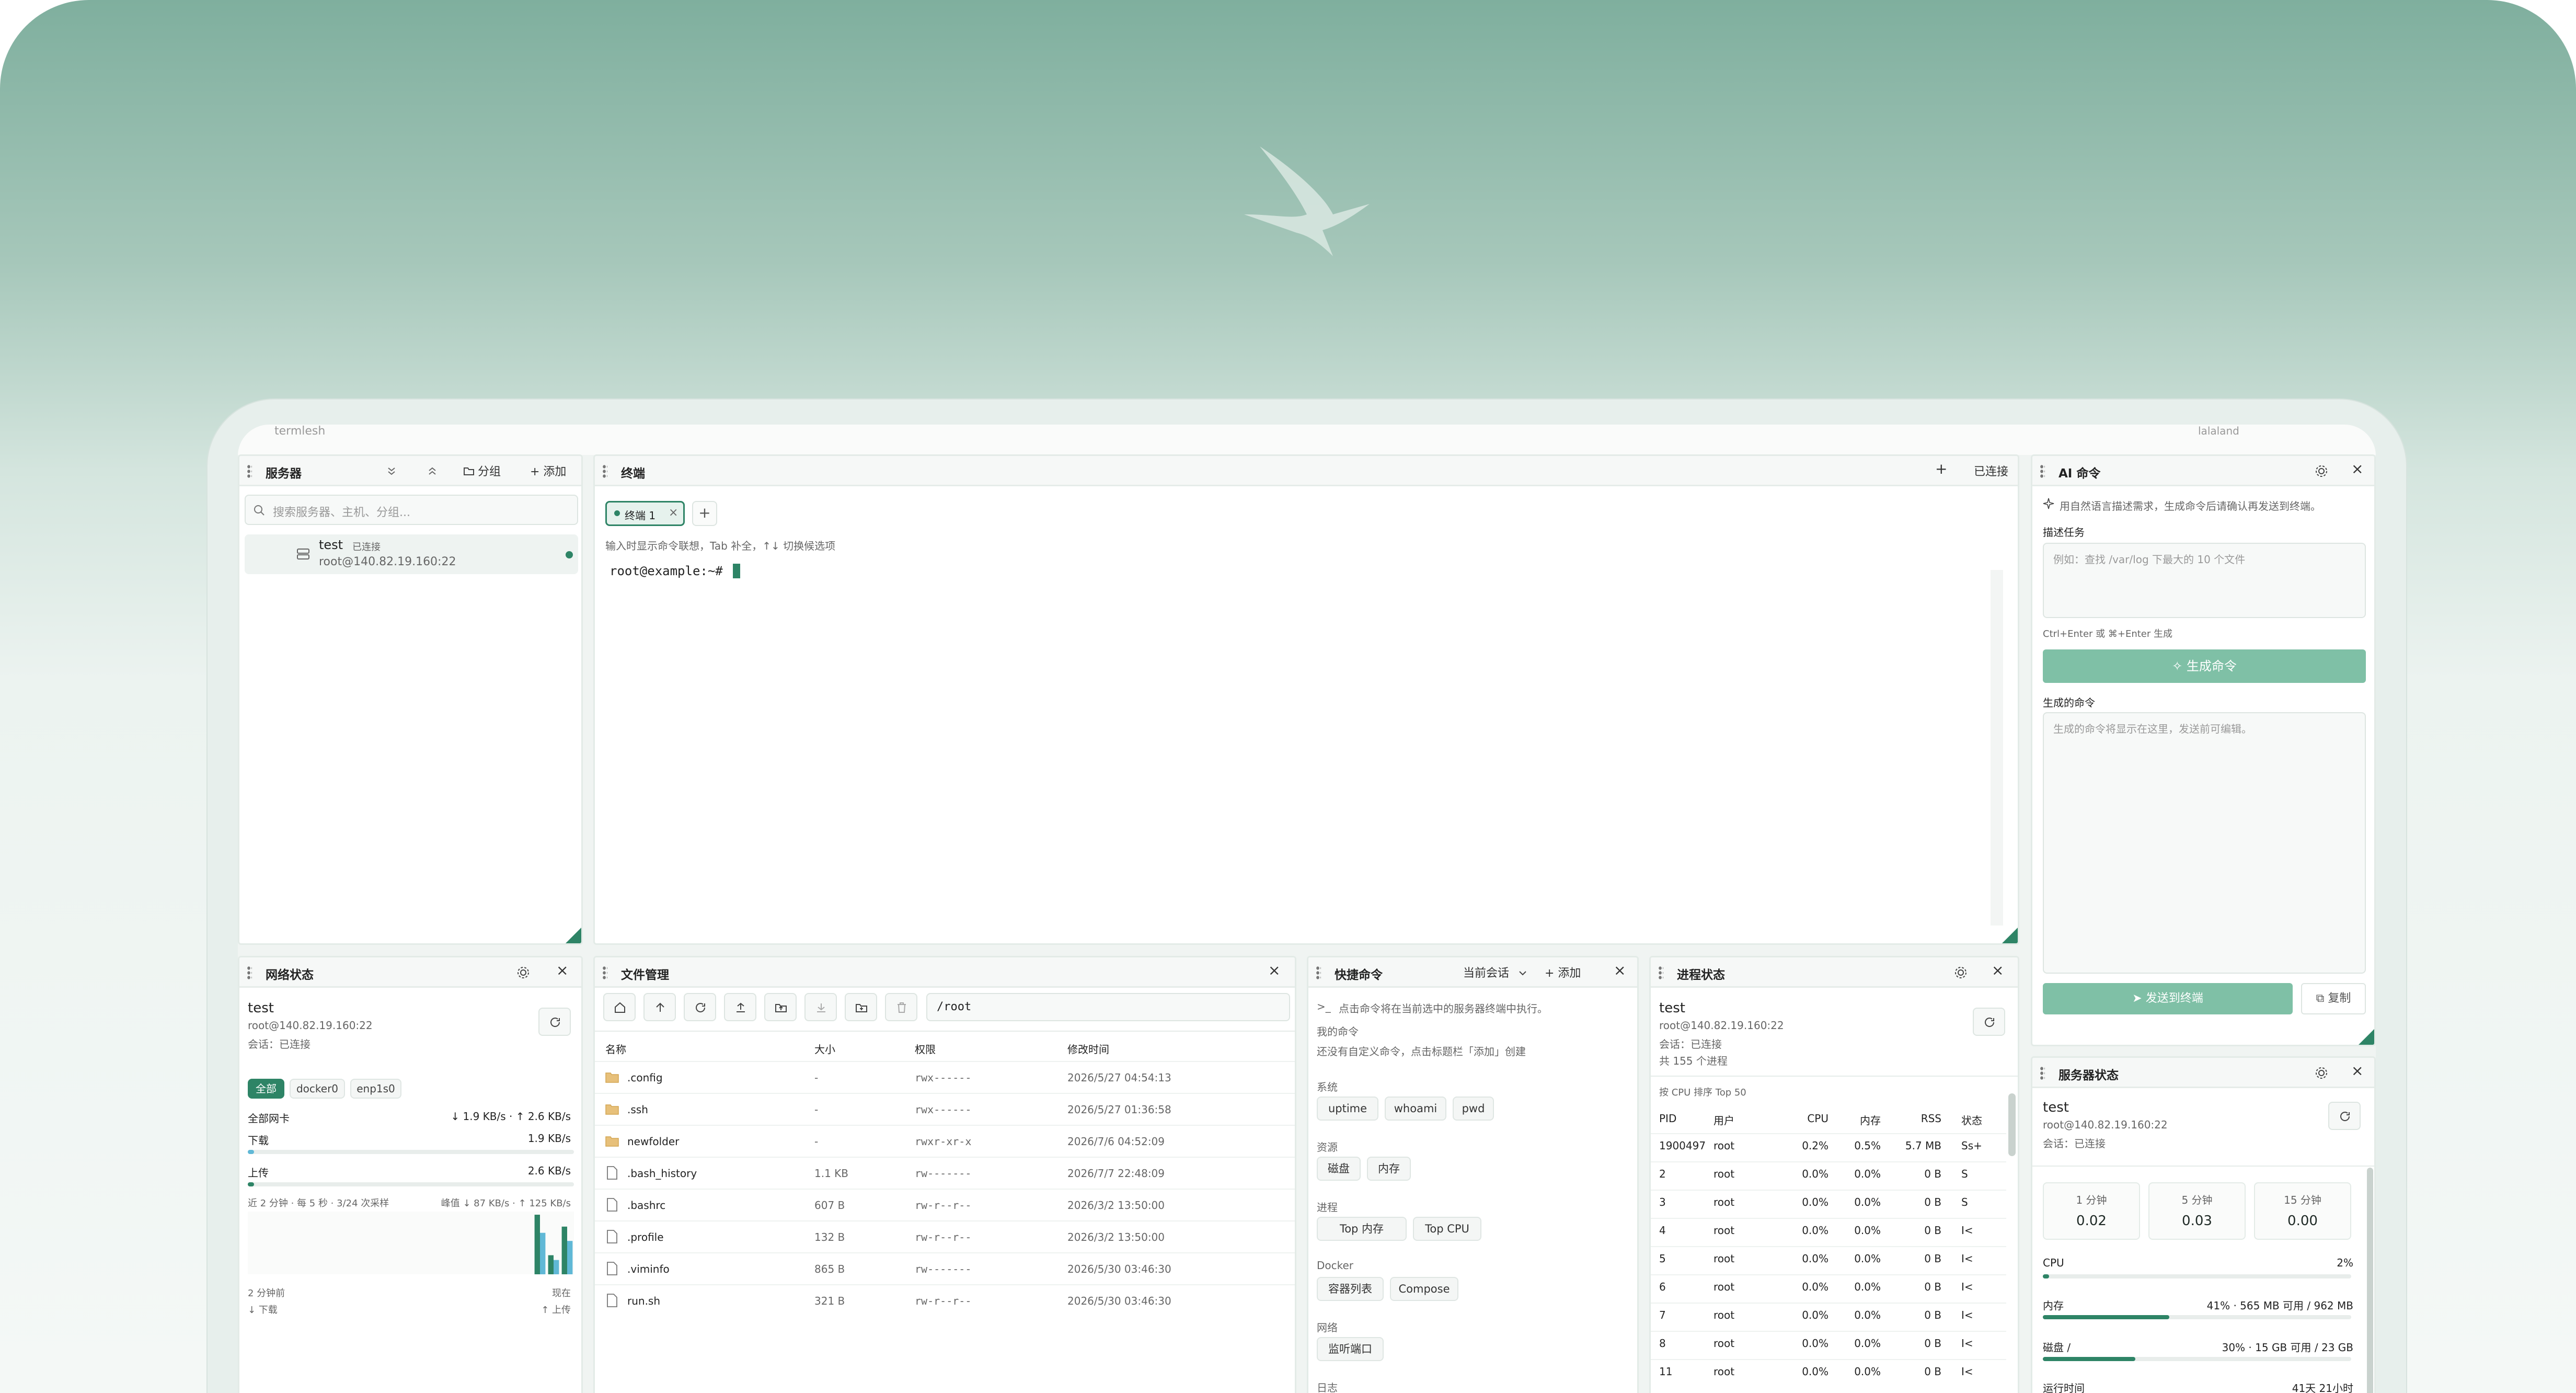 This screenshot has height=1393, width=2576. What do you see at coordinates (1817, 1118) in the screenshot?
I see `process-col-header: CPU` at bounding box center [1817, 1118].